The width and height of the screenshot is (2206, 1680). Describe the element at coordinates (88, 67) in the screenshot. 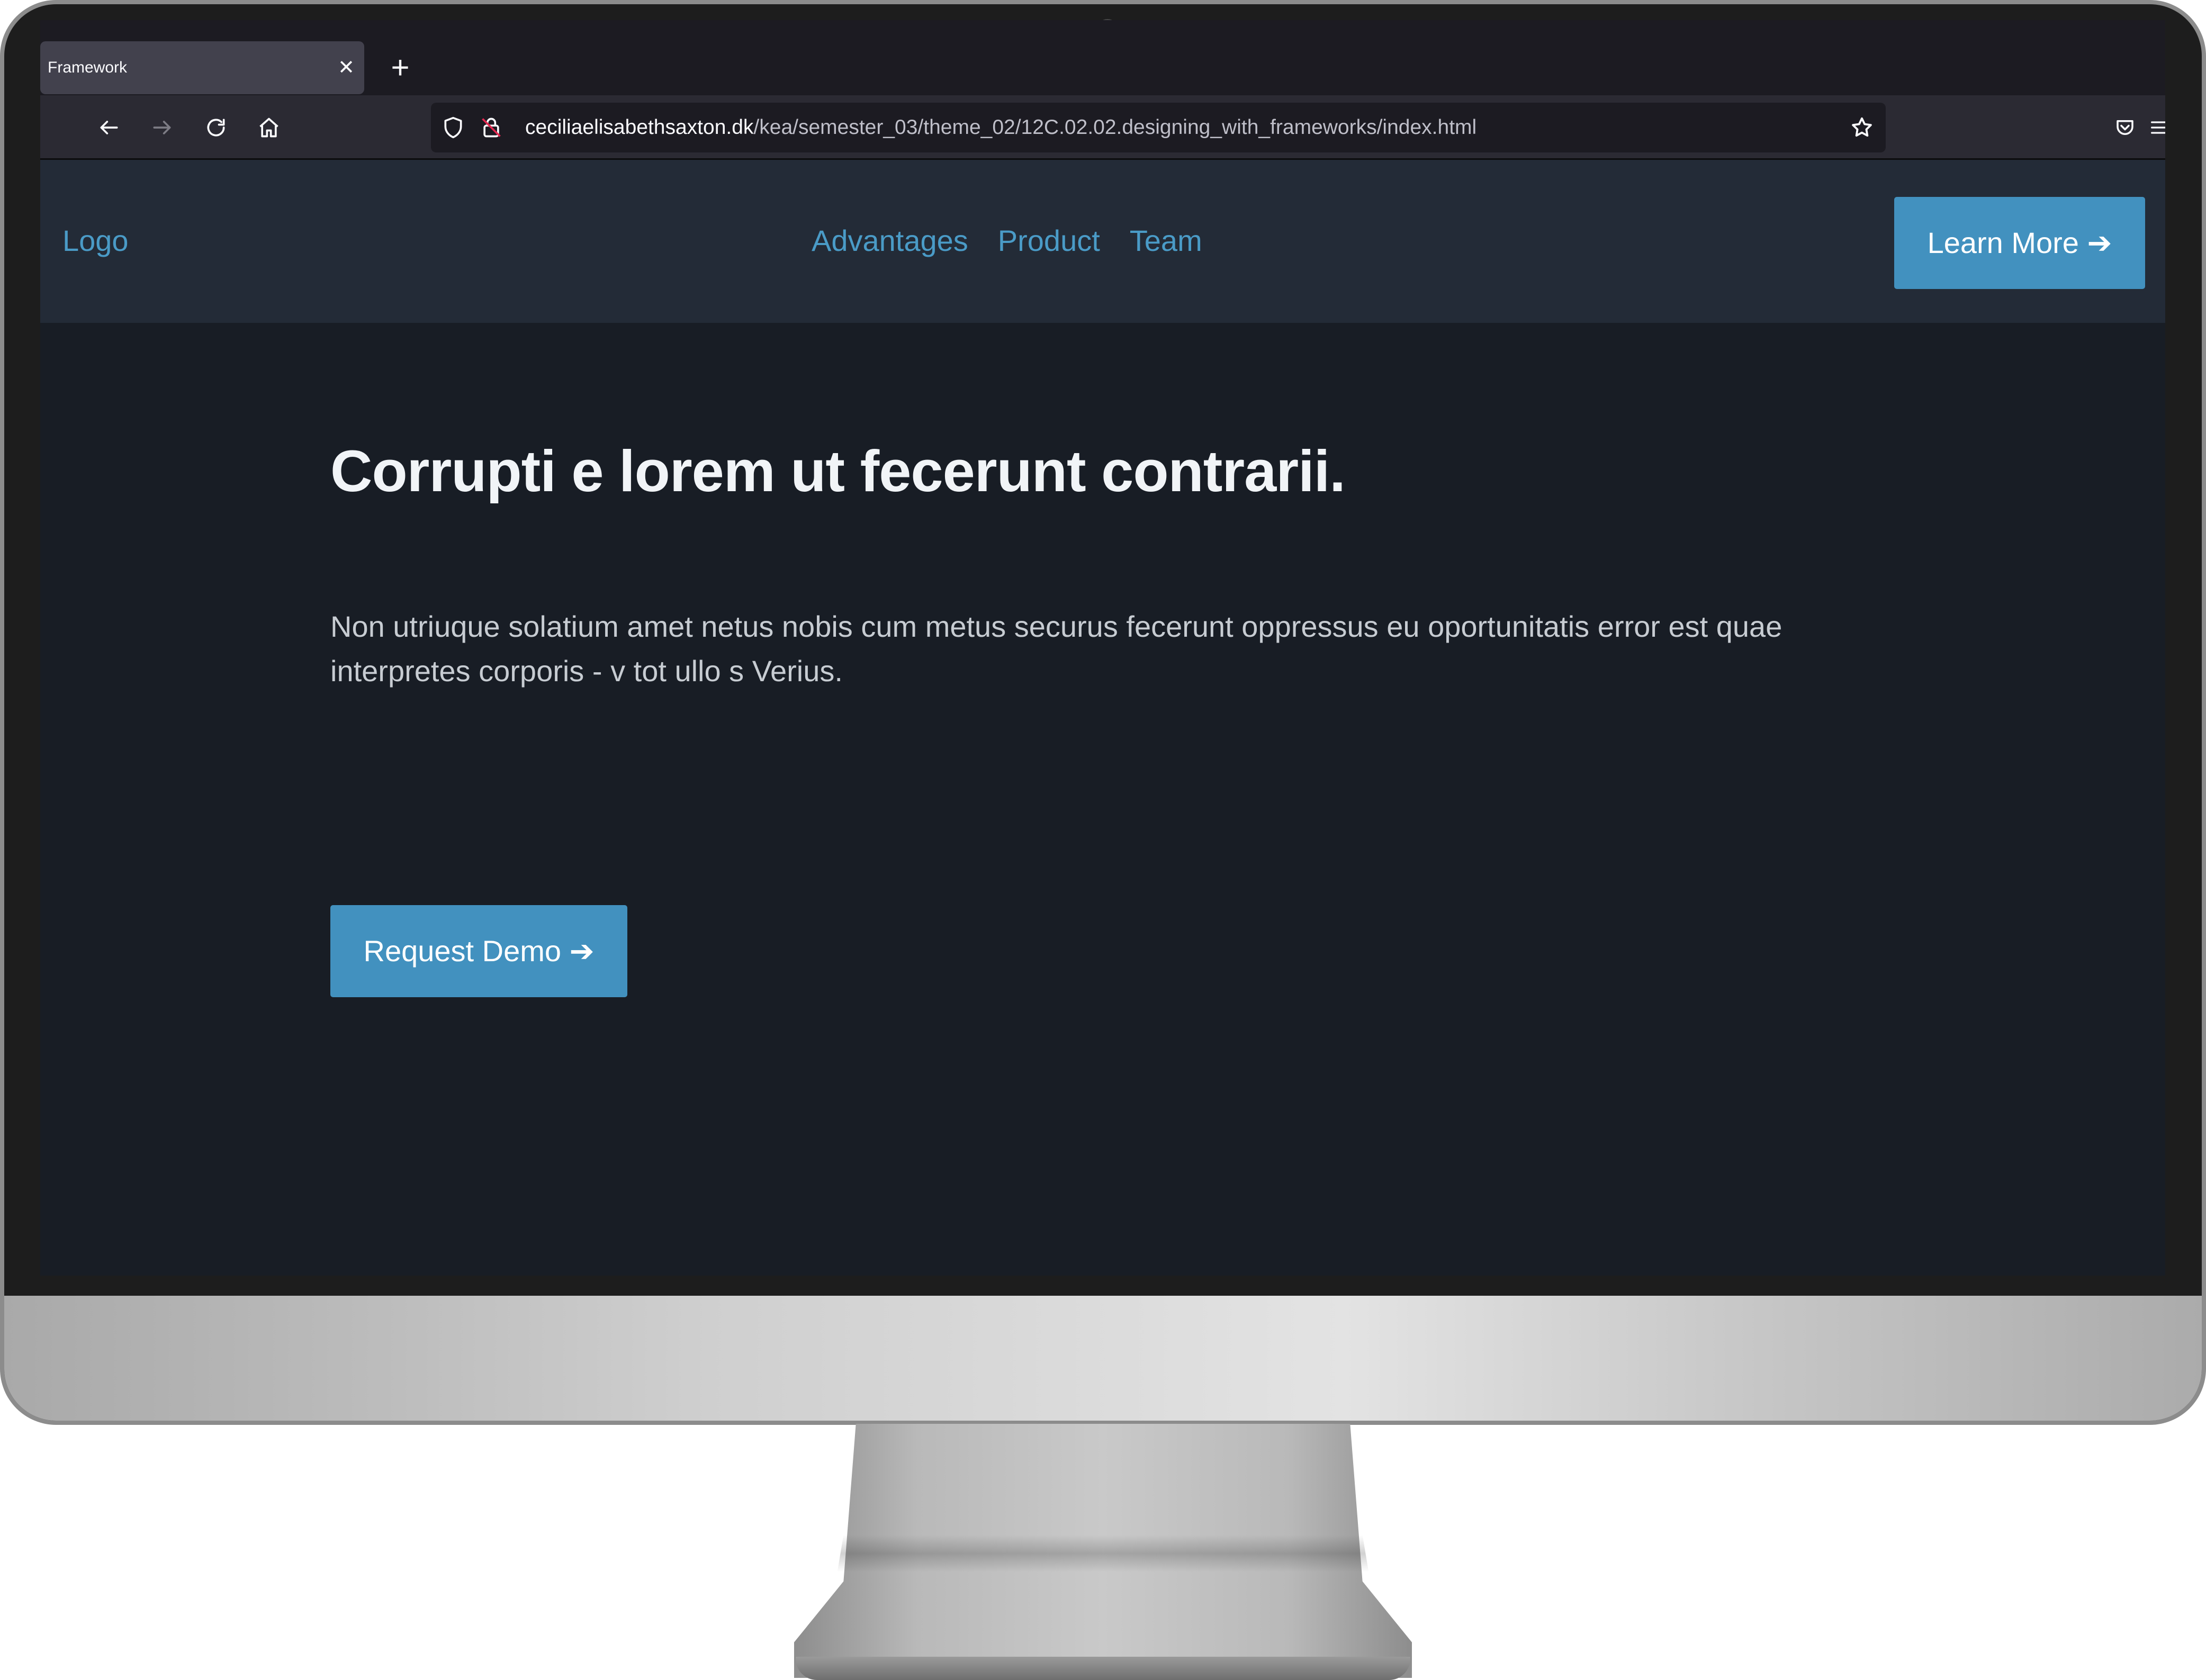

I see `tab-title: Framework` at that location.